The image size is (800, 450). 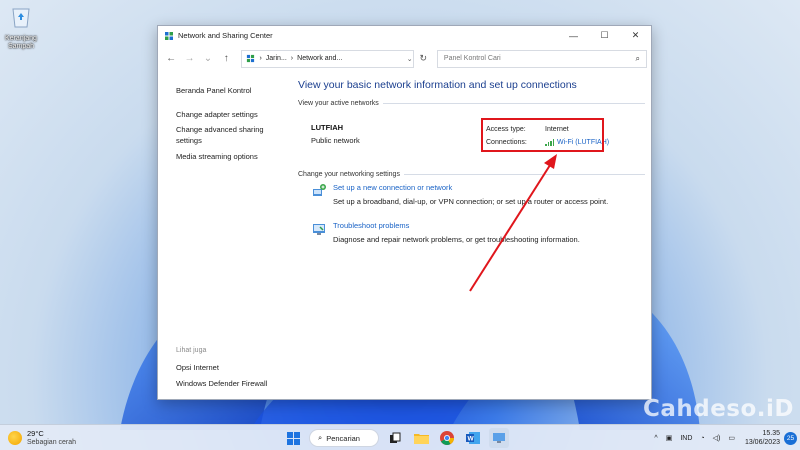 What do you see at coordinates (470, 188) in the screenshot?
I see `new-connection-link: Set up a new connection or network` at bounding box center [470, 188].